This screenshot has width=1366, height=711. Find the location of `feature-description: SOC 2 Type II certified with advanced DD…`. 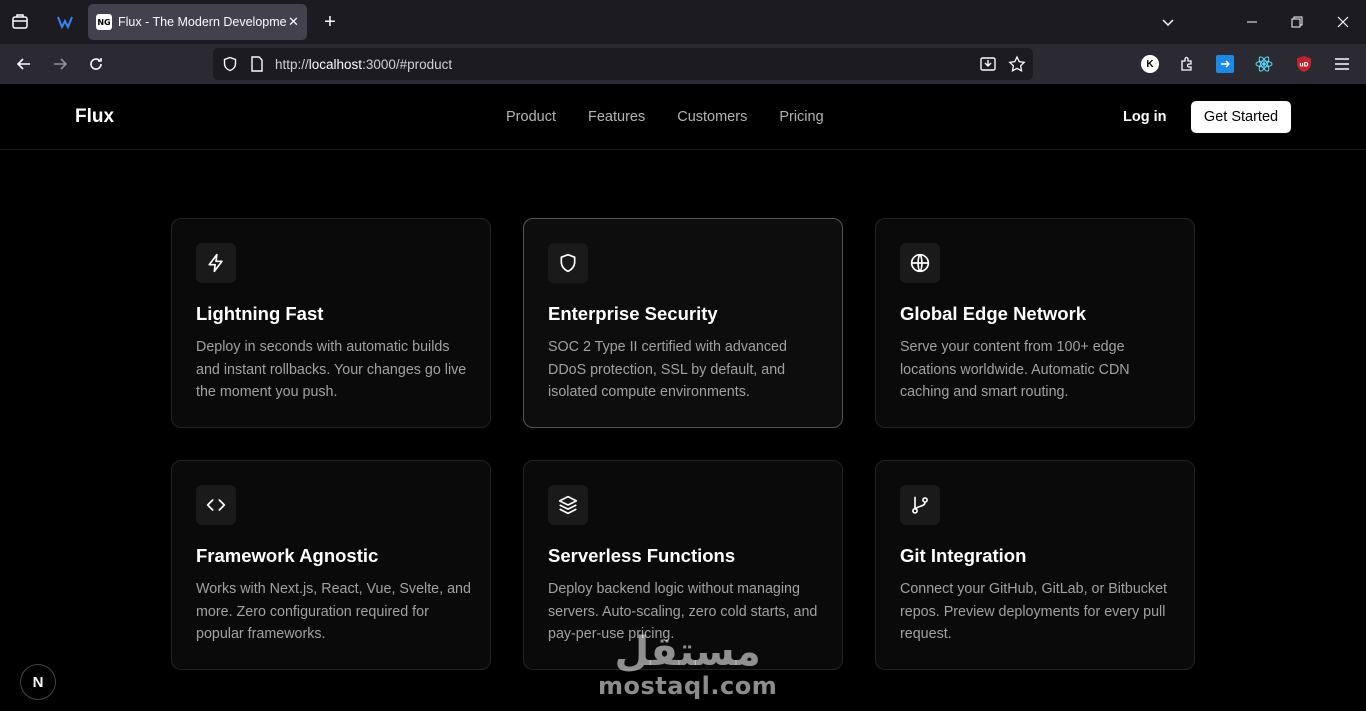

feature-description: SOC 2 Type II certified with advanced DD… is located at coordinates (667, 370).